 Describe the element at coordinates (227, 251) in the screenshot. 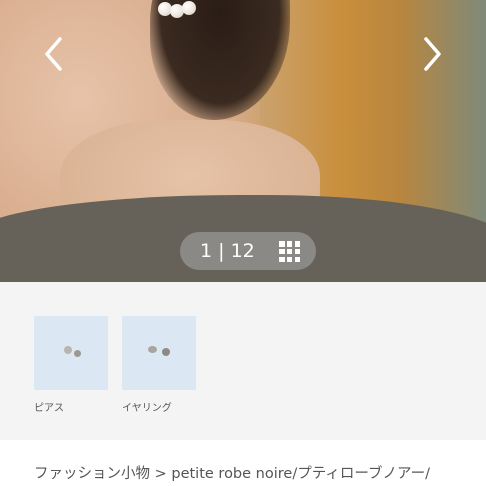

I see `image-counter-text: 1 | 12` at that location.